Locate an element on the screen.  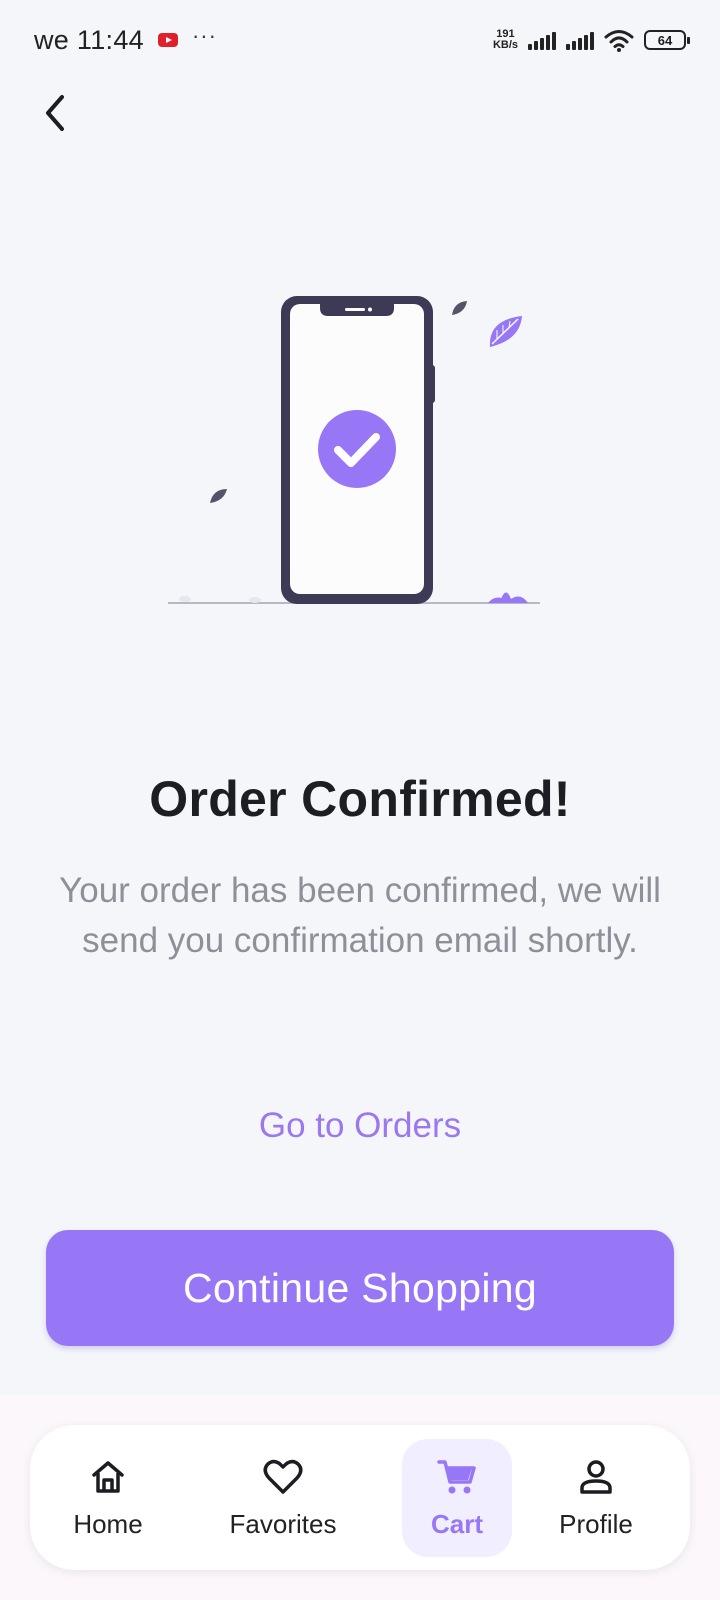
plant-icon is located at coordinates (508, 597).